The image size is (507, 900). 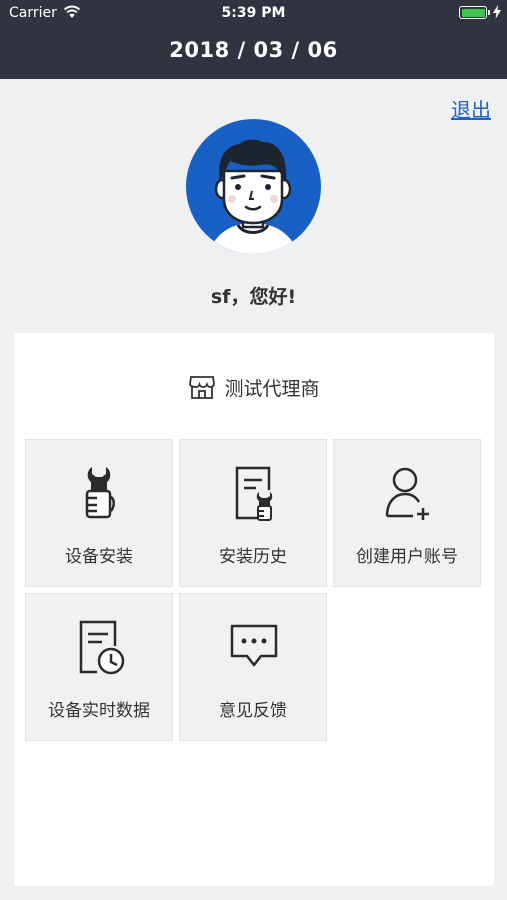 I want to click on tile-label: 创建用户账号, so click(x=407, y=557).